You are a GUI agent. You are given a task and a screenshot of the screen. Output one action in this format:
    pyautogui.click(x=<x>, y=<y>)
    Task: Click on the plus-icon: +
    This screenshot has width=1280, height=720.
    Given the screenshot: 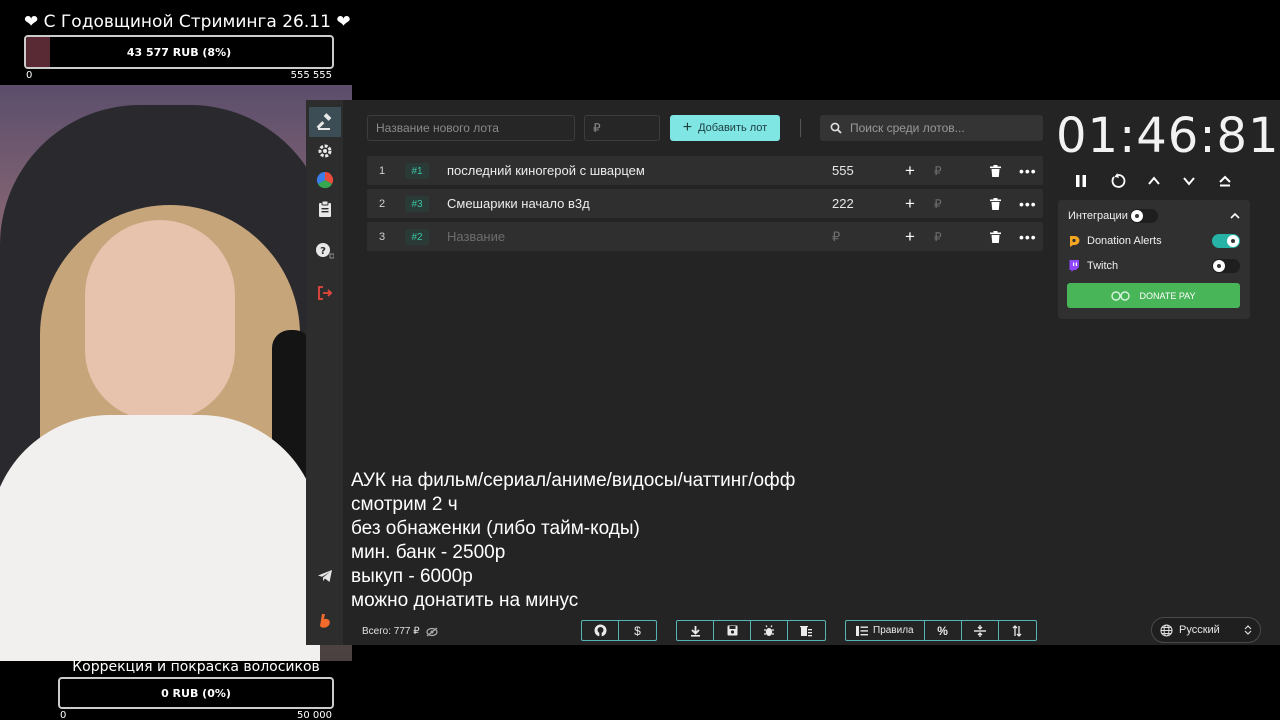 What is the action you would take?
    pyautogui.click(x=687, y=127)
    